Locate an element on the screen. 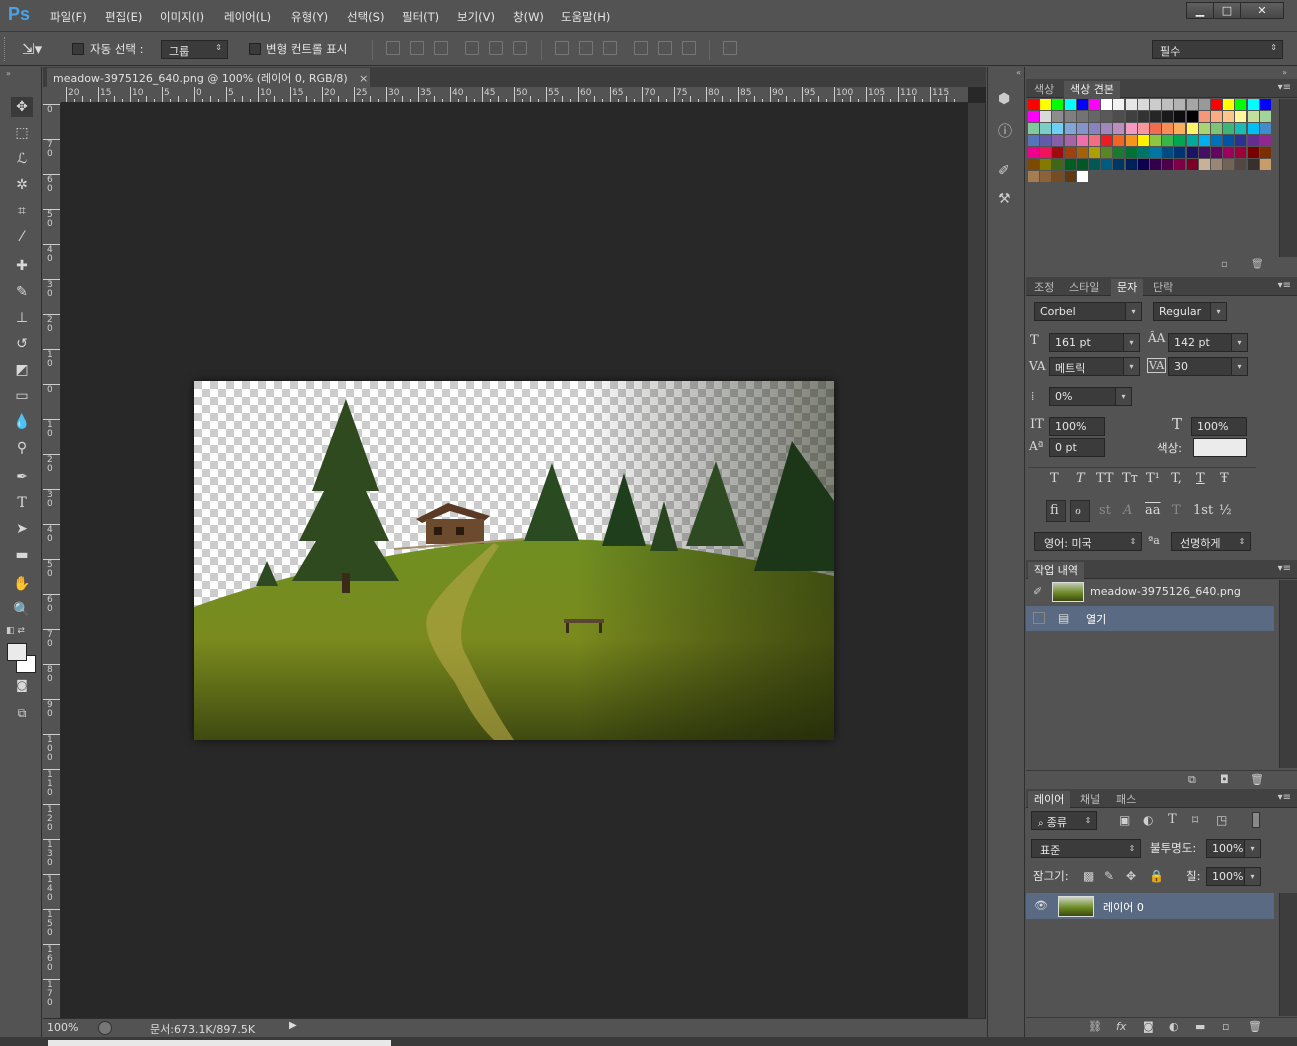 The height and width of the screenshot is (1046, 1297). history-brush-source-icon: ✐ is located at coordinates (1037, 591).